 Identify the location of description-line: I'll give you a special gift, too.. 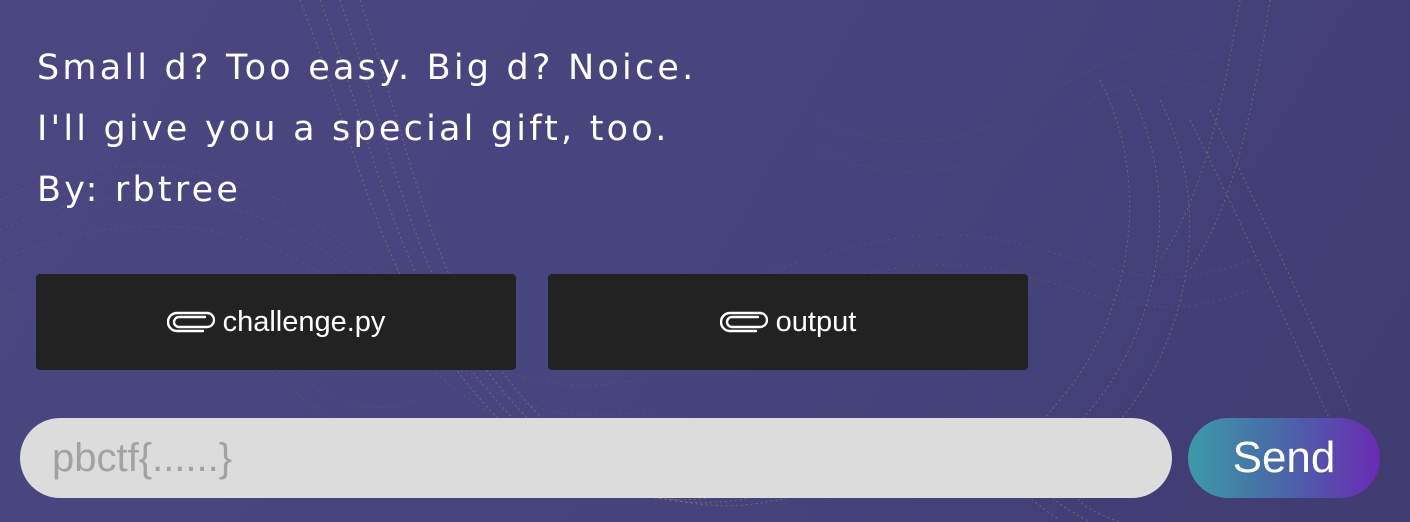
(353, 129).